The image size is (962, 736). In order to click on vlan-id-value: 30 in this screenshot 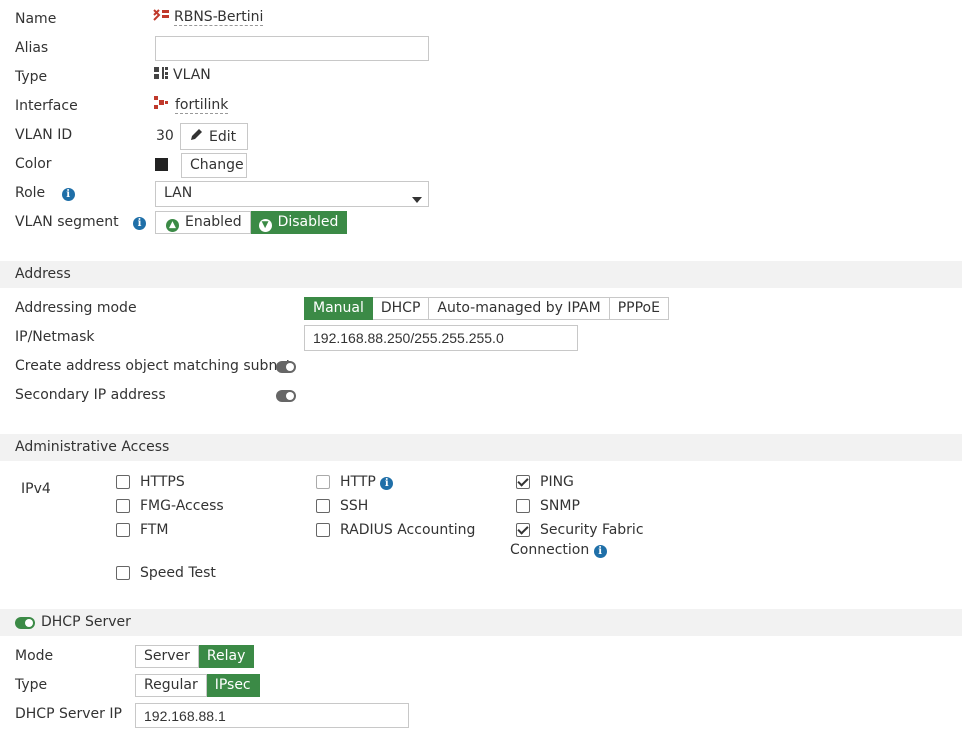, I will do `click(165, 136)`.